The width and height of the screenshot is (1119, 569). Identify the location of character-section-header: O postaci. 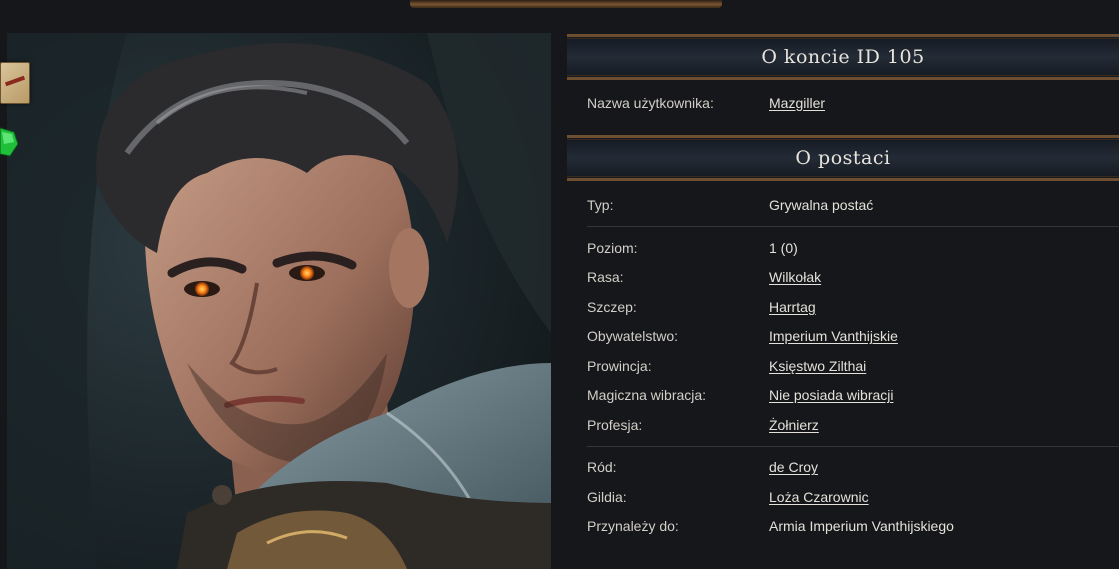
(843, 157).